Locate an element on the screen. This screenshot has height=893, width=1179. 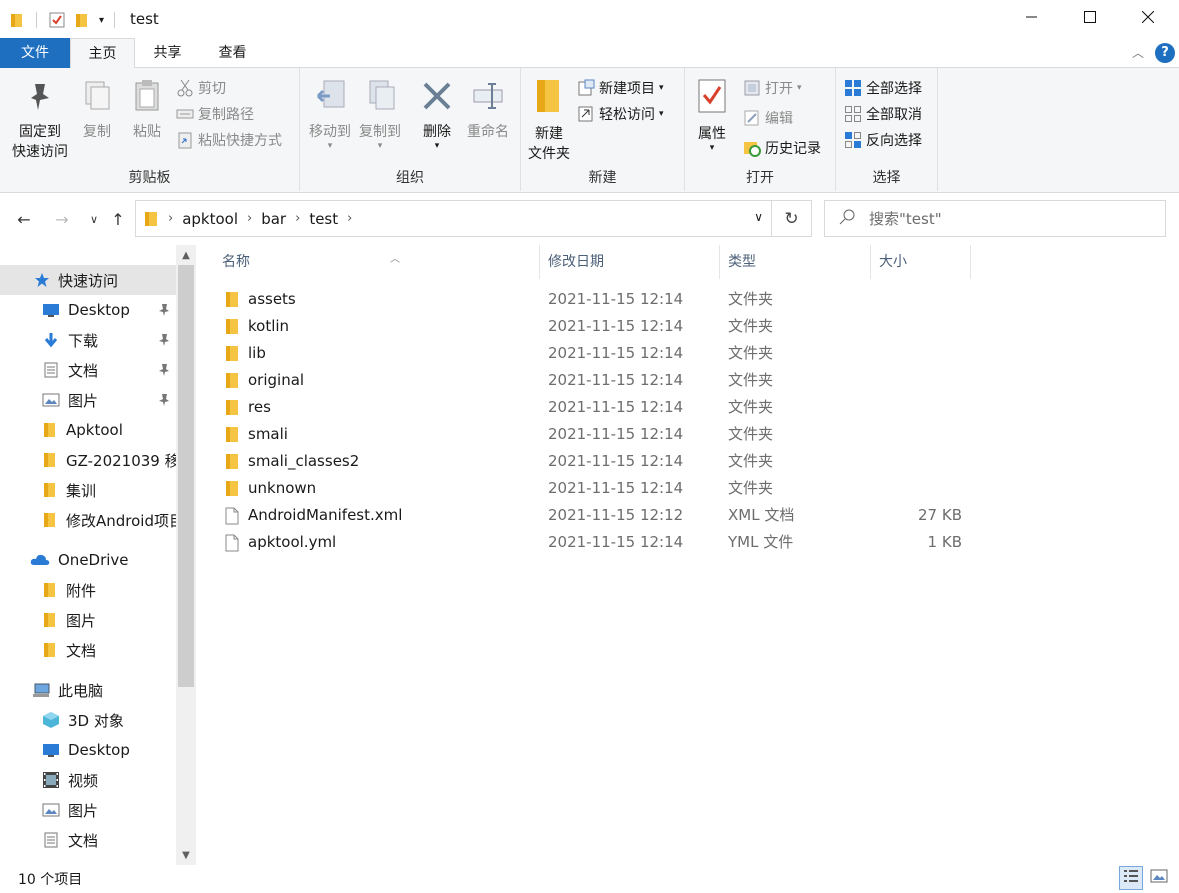
nav-item-pc-documents: 文档 is located at coordinates (88, 840).